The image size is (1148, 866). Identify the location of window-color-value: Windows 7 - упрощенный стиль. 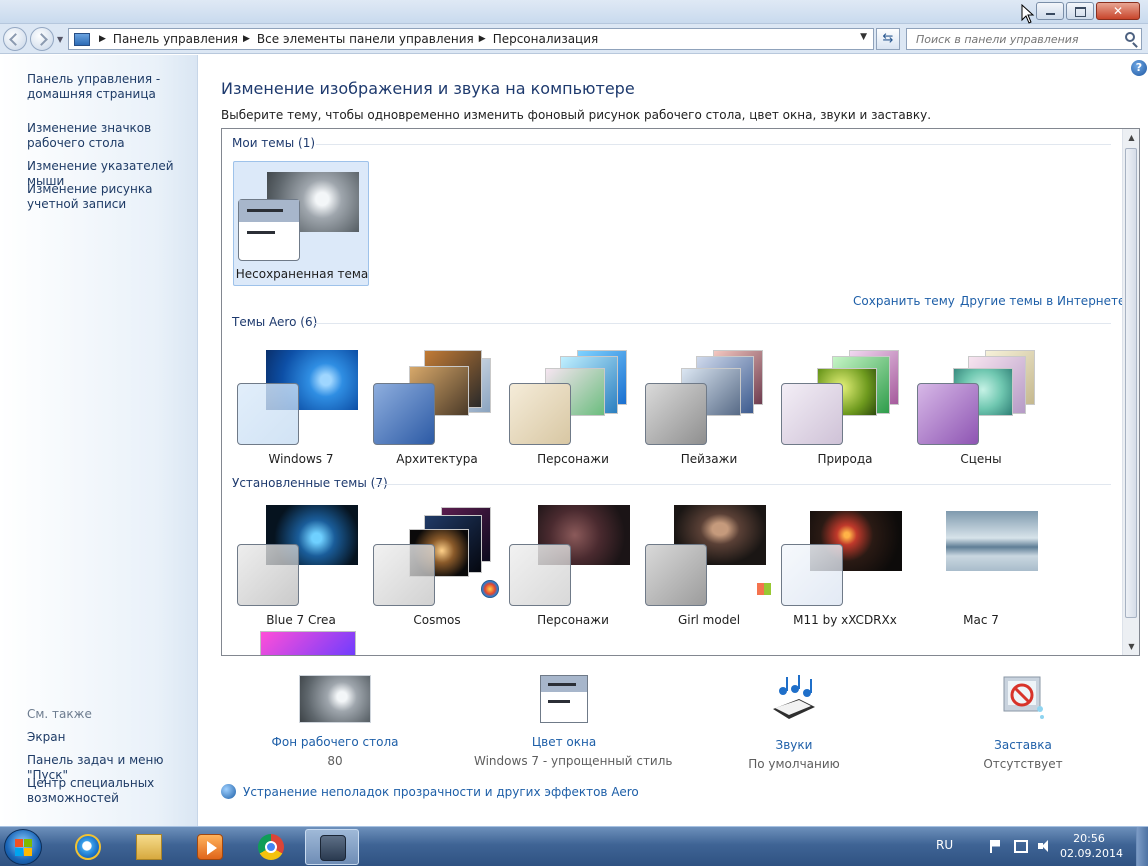
(573, 761).